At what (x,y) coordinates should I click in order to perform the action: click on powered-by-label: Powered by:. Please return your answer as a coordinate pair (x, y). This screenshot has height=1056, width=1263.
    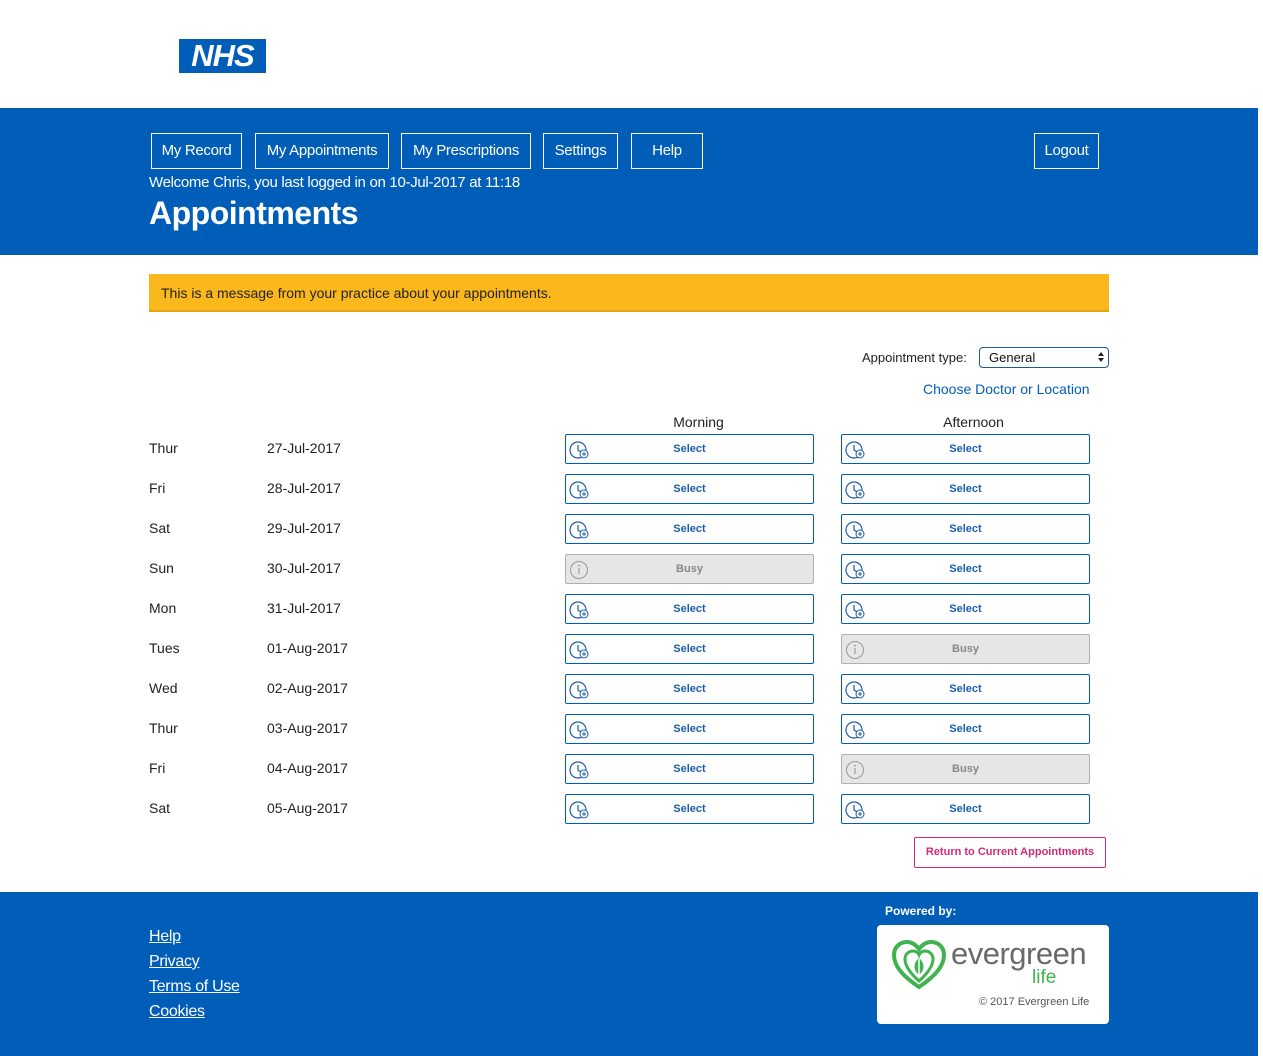
    Looking at the image, I should click on (921, 911).